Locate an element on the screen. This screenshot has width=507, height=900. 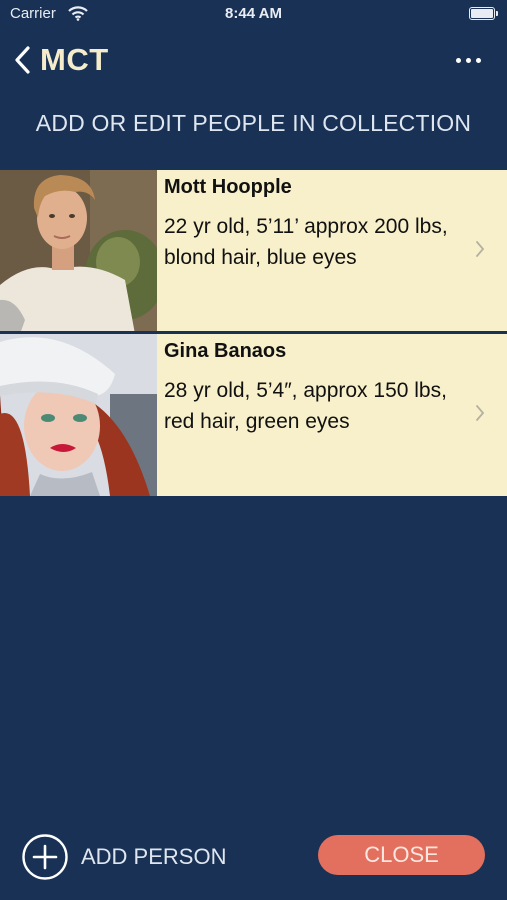
page-heading: ADD OR EDIT PEOPLE IN COLLECTION is located at coordinates (253, 123).